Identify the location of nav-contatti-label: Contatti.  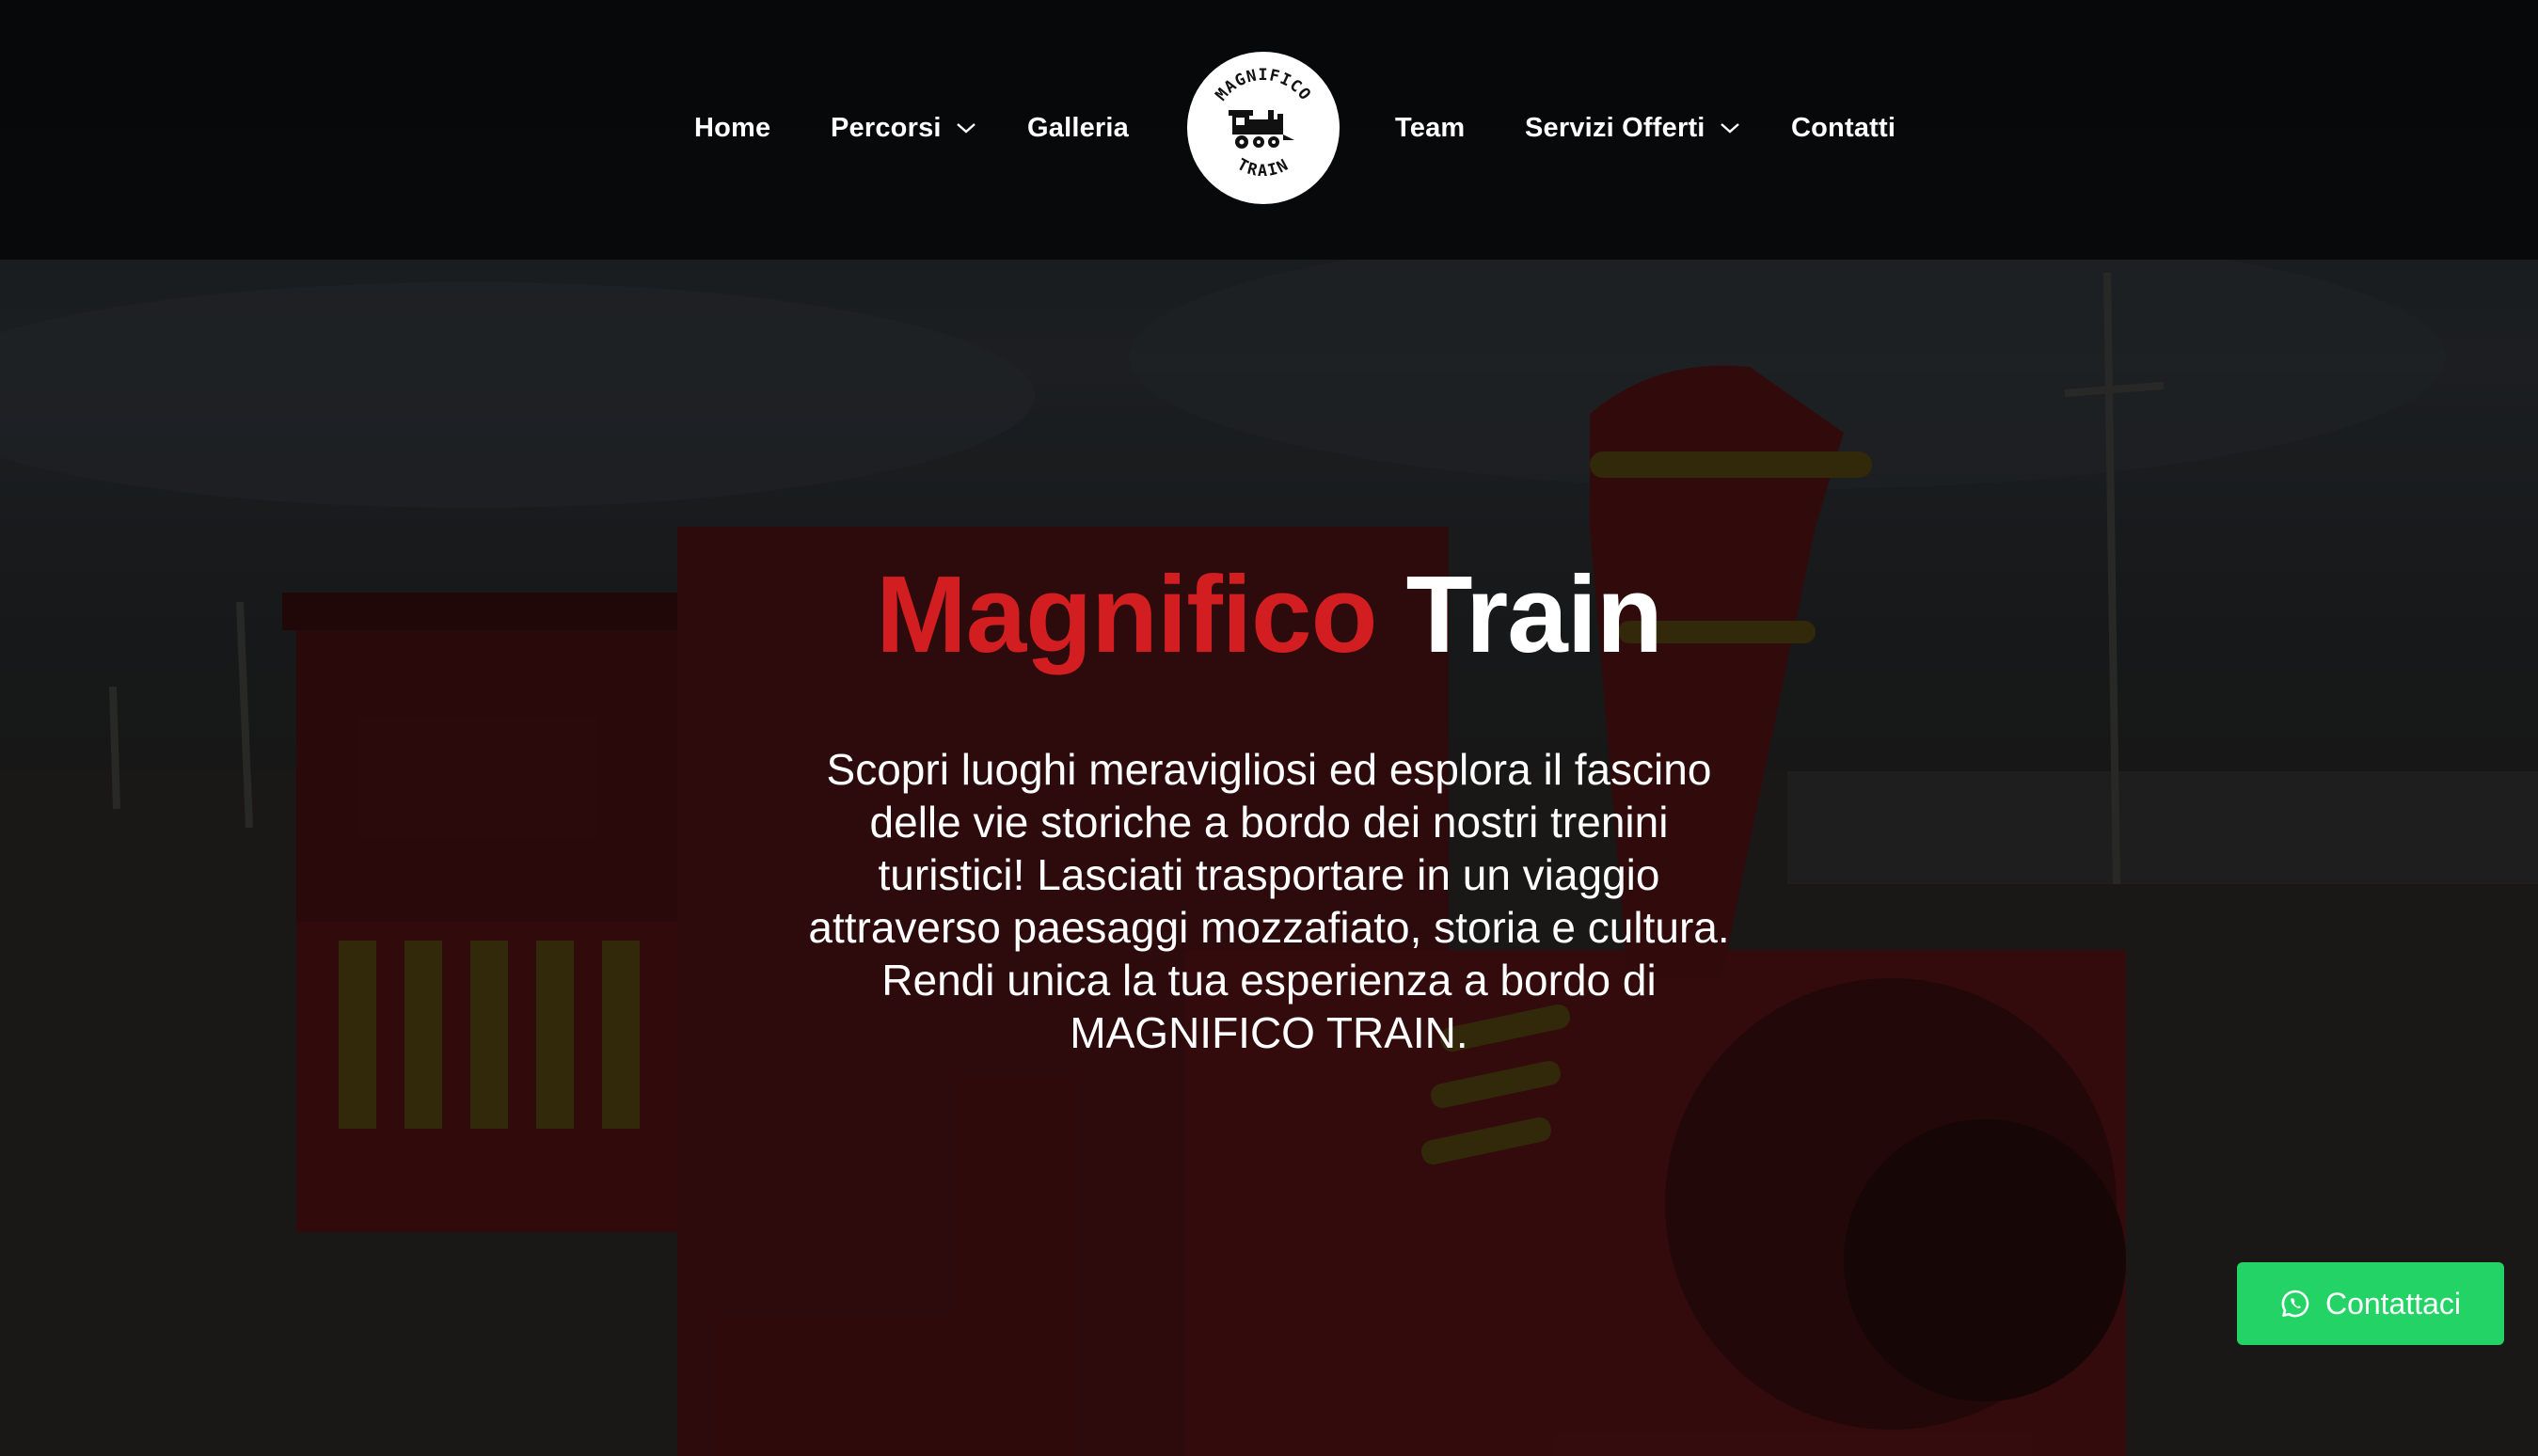
(1844, 127).